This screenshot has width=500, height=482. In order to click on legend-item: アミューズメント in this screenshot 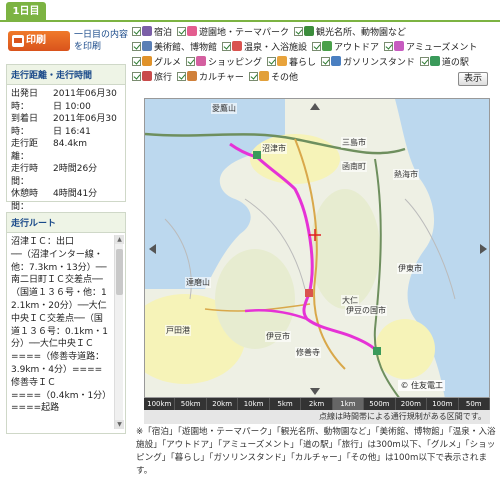, I will do `click(430, 48)`.